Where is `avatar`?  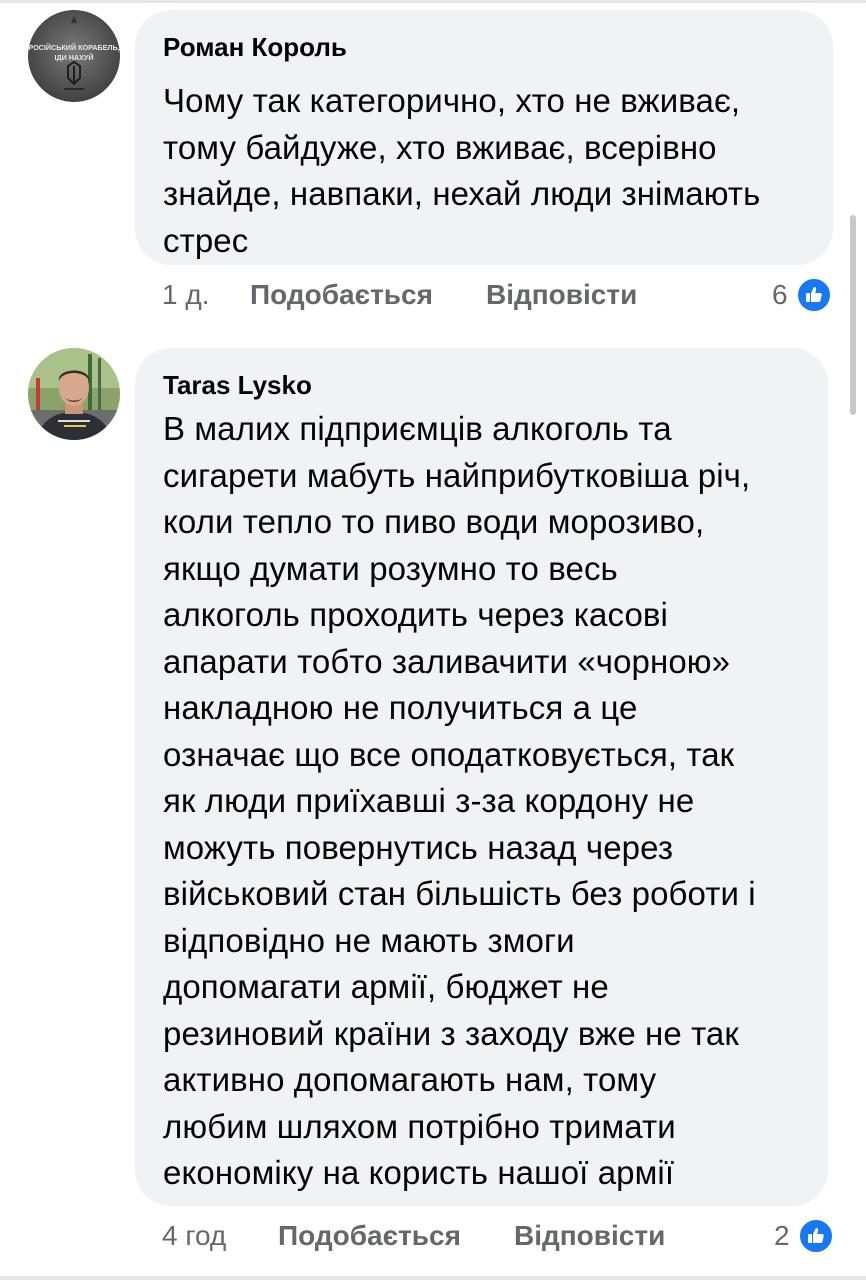 avatar is located at coordinates (74, 394).